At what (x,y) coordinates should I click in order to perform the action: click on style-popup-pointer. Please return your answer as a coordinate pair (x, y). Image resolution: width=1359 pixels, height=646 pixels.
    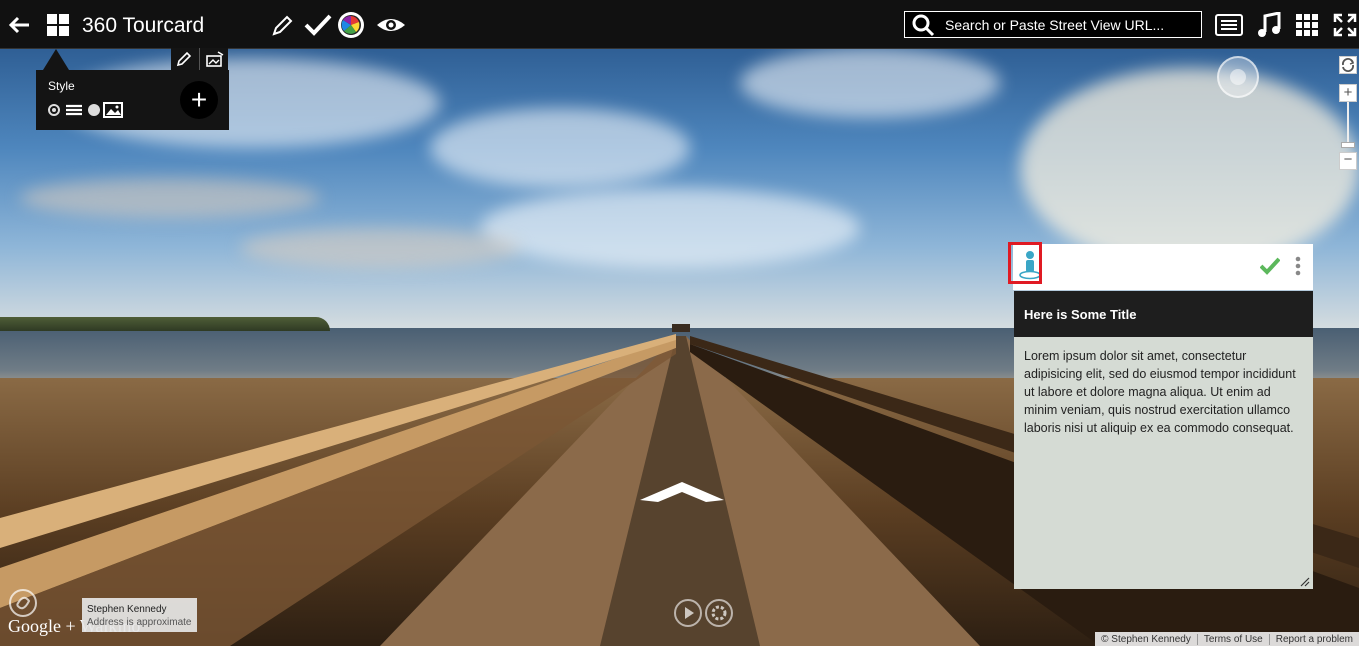
    Looking at the image, I should click on (56, 59).